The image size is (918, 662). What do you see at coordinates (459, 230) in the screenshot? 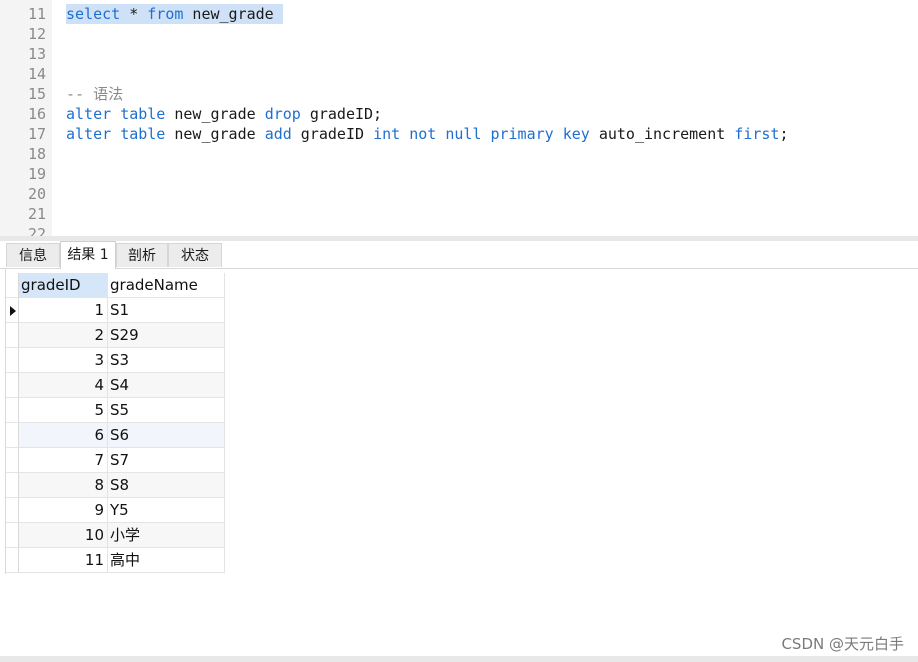
I see `code-line: 22` at bounding box center [459, 230].